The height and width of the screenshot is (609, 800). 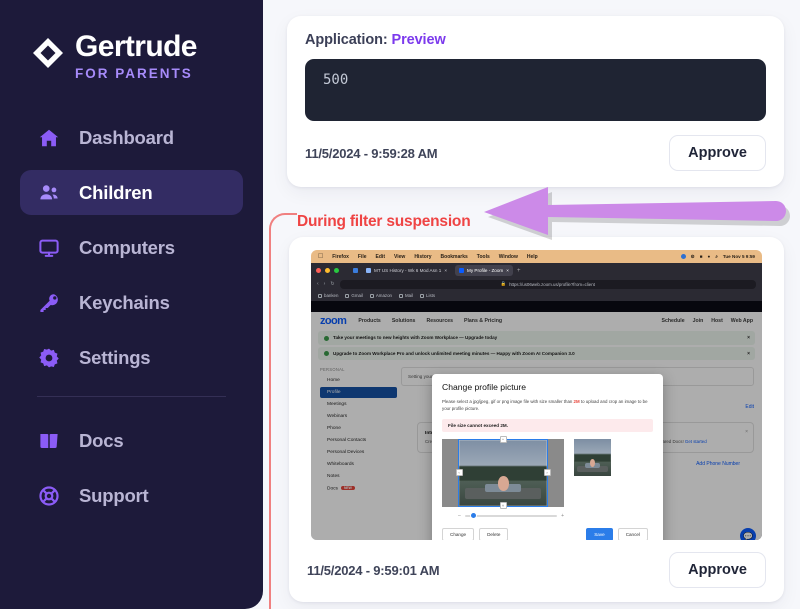 I want to click on crop-handle-top-icon: ^, so click(x=503, y=440).